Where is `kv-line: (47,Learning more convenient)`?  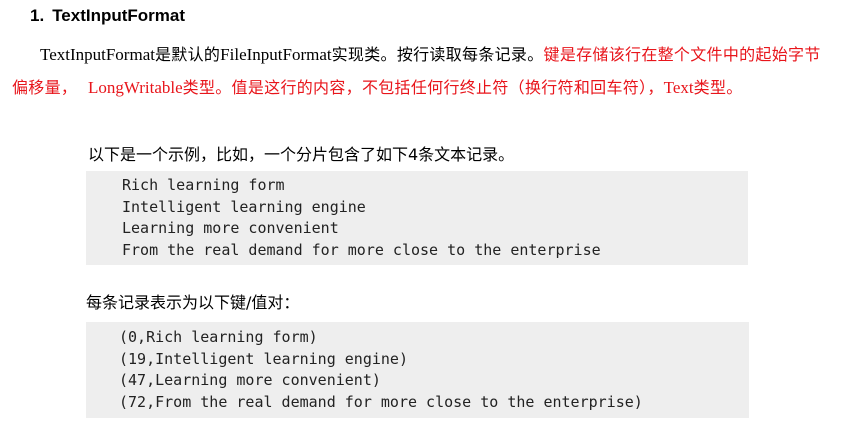 kv-line: (47,Learning more convenient) is located at coordinates (250, 380).